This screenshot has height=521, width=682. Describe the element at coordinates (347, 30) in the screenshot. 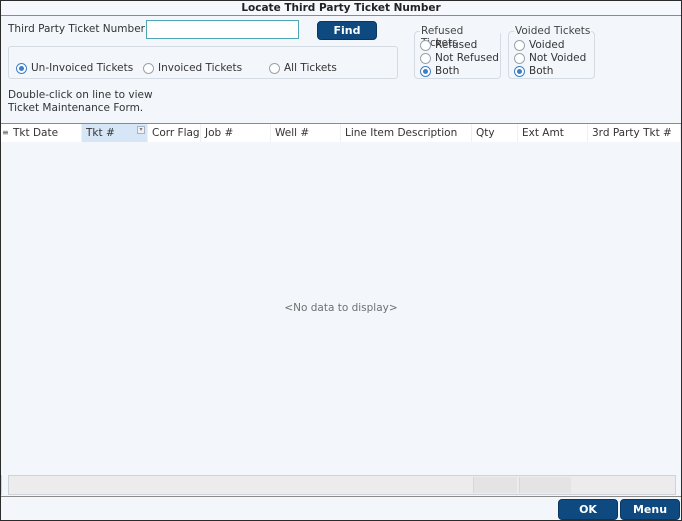

I see `find-button: Find` at that location.